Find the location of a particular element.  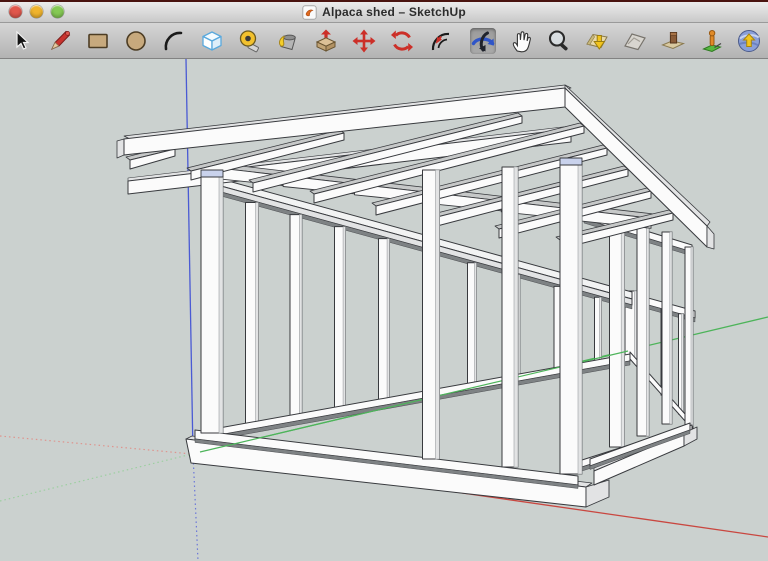

tool-select-icon is located at coordinates (22, 41).